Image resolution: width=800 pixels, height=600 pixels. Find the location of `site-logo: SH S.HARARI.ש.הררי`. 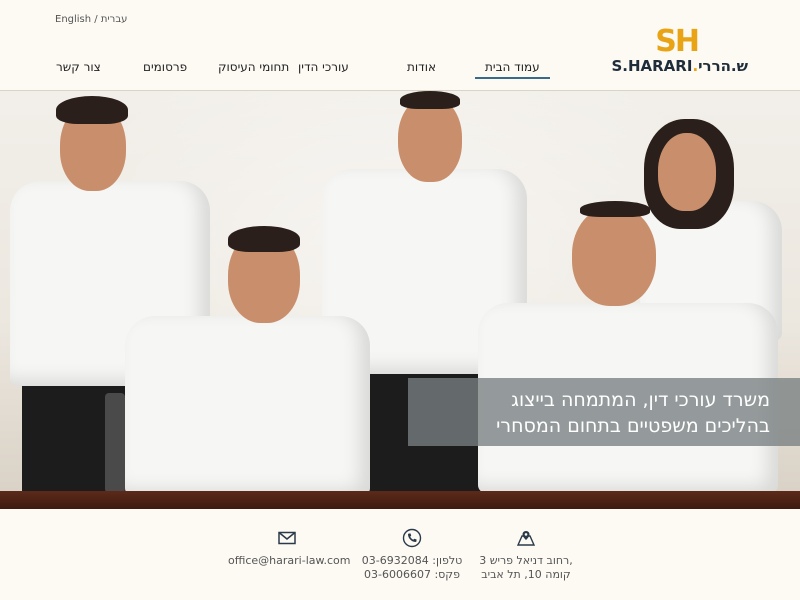

site-logo: SH S.HARARI.ש.הררי is located at coordinates (673, 52).